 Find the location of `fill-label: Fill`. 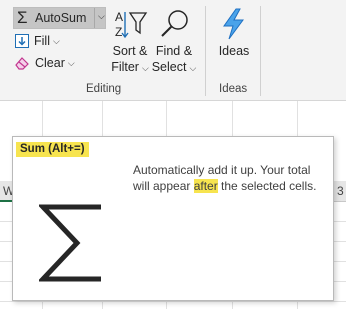

fill-label: Fill is located at coordinates (42, 41).